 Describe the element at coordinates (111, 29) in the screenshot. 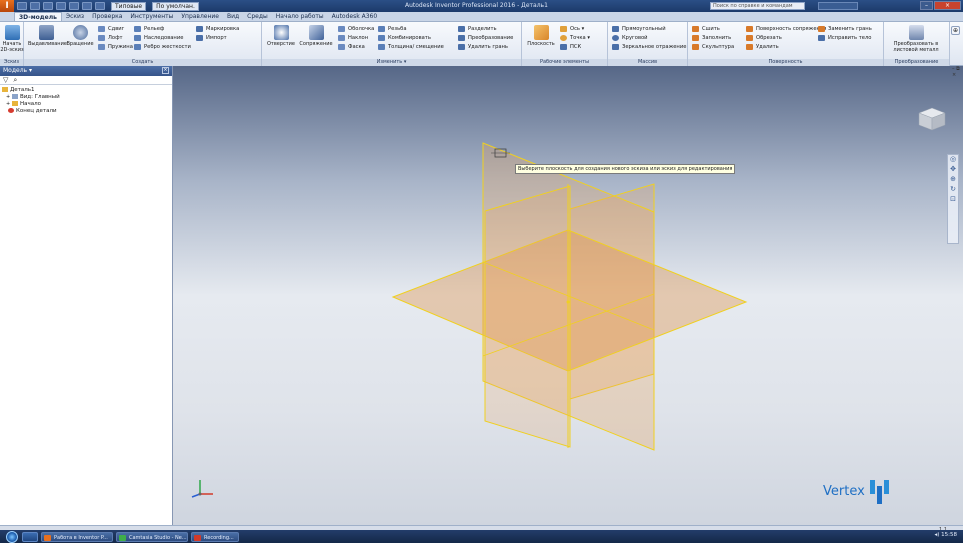

I see `sweep-button: Сдвиг` at that location.